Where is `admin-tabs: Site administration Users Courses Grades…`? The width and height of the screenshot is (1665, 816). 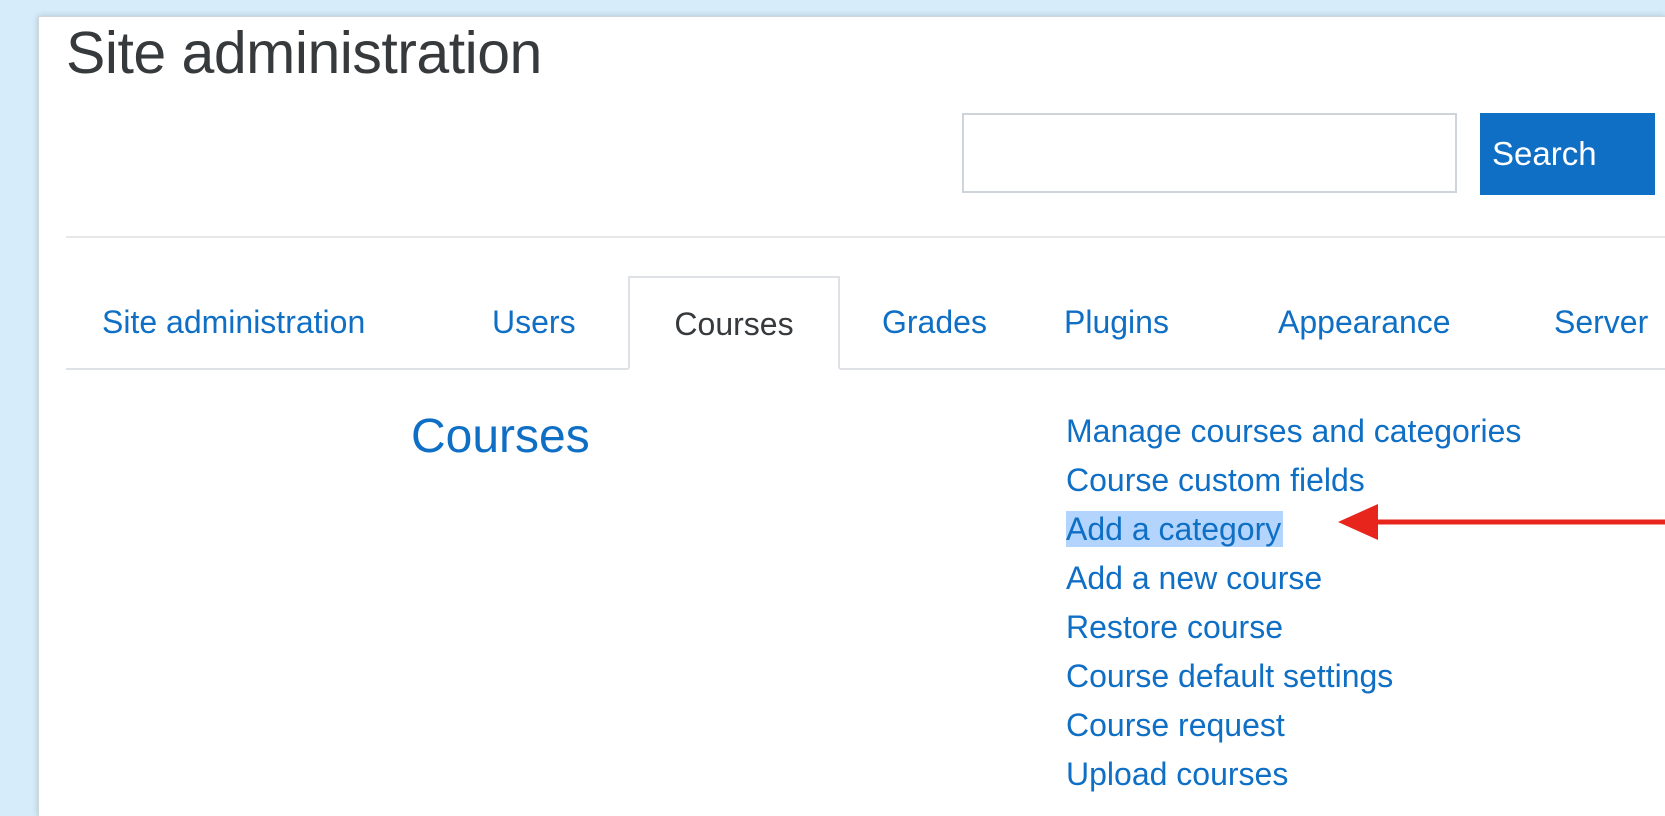
admin-tabs: Site administration Users Courses Grades… is located at coordinates (865, 323).